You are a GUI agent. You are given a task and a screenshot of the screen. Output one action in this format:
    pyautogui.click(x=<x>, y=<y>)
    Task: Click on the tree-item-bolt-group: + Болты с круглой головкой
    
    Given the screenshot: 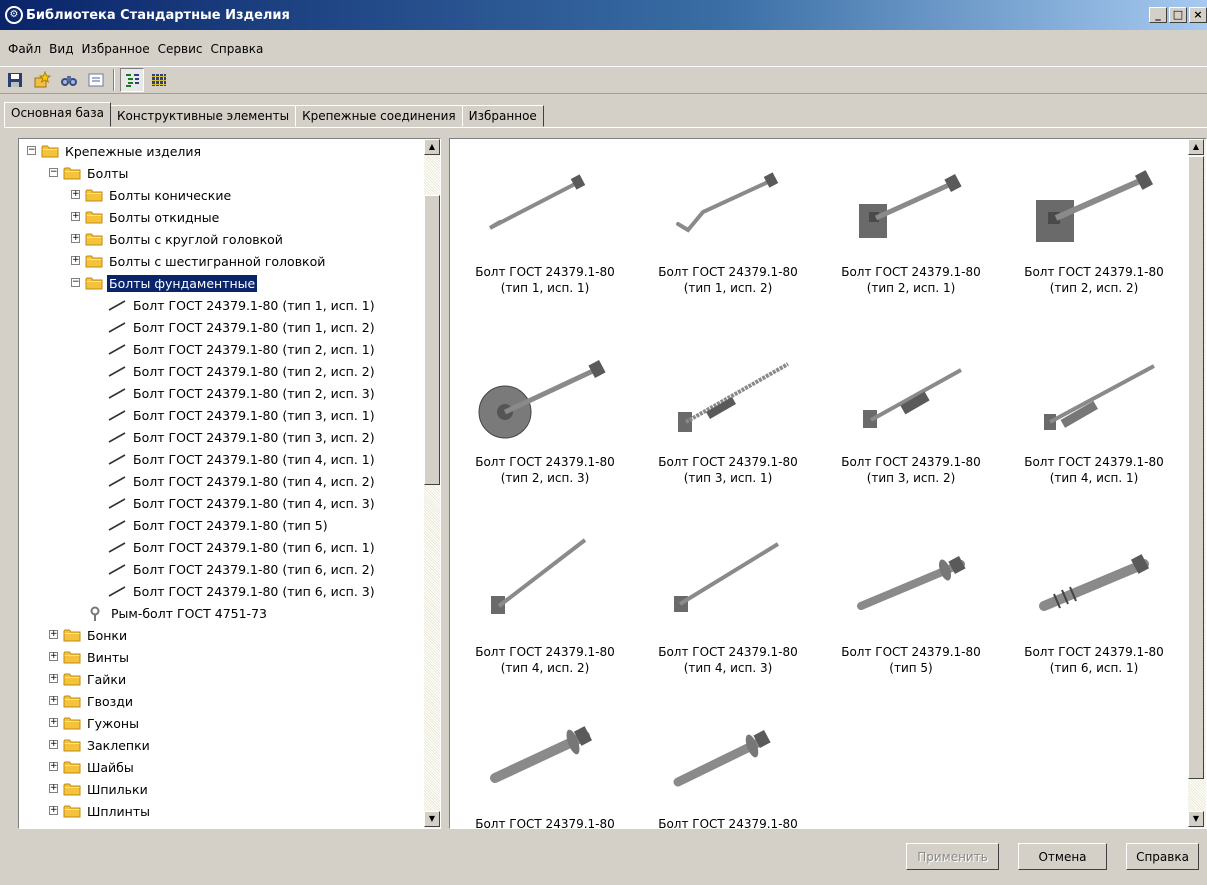 What is the action you would take?
    pyautogui.click(x=178, y=239)
    